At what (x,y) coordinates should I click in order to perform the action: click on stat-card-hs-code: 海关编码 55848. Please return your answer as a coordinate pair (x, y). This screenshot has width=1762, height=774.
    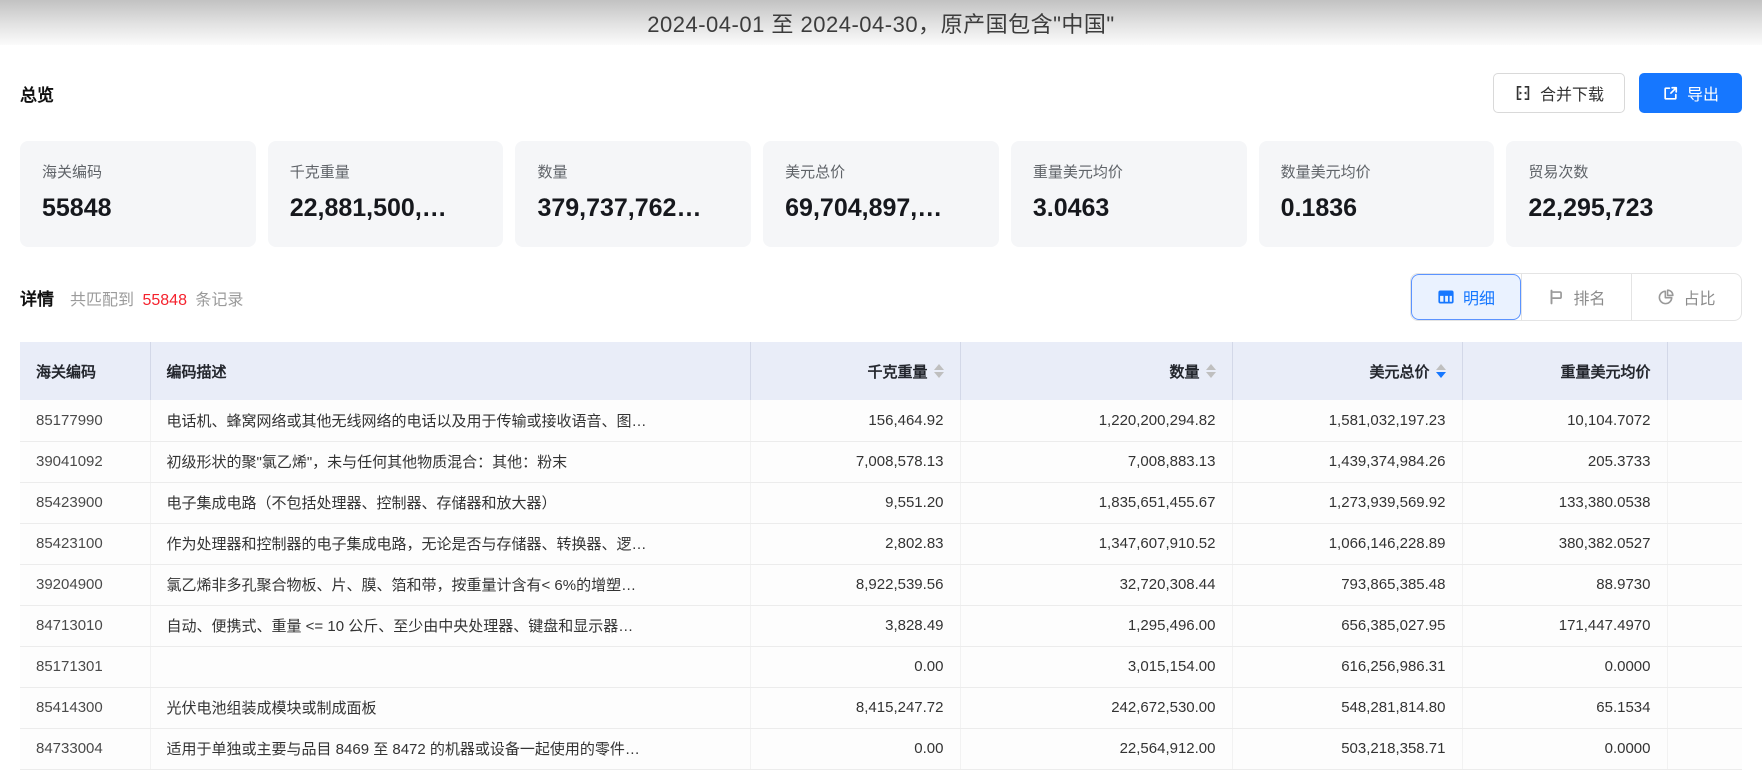
    Looking at the image, I should click on (138, 194).